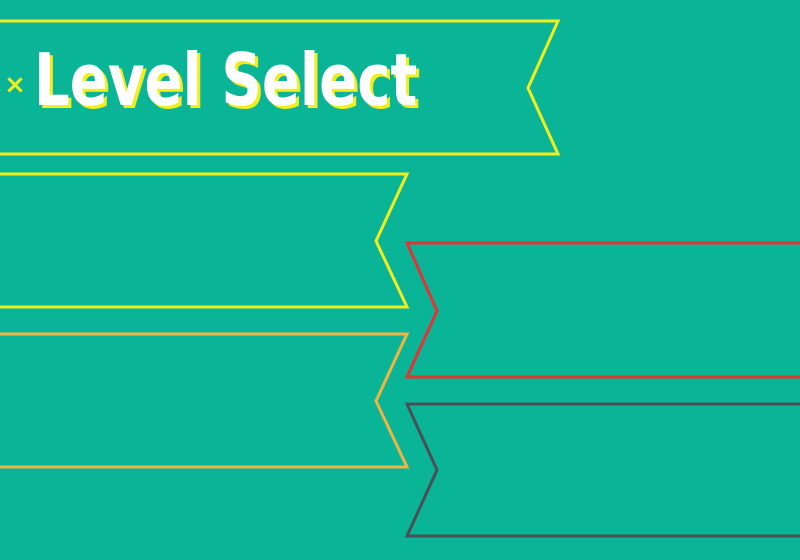 This screenshot has height=560, width=800. I want to click on level-2-ribbon, so click(602, 310).